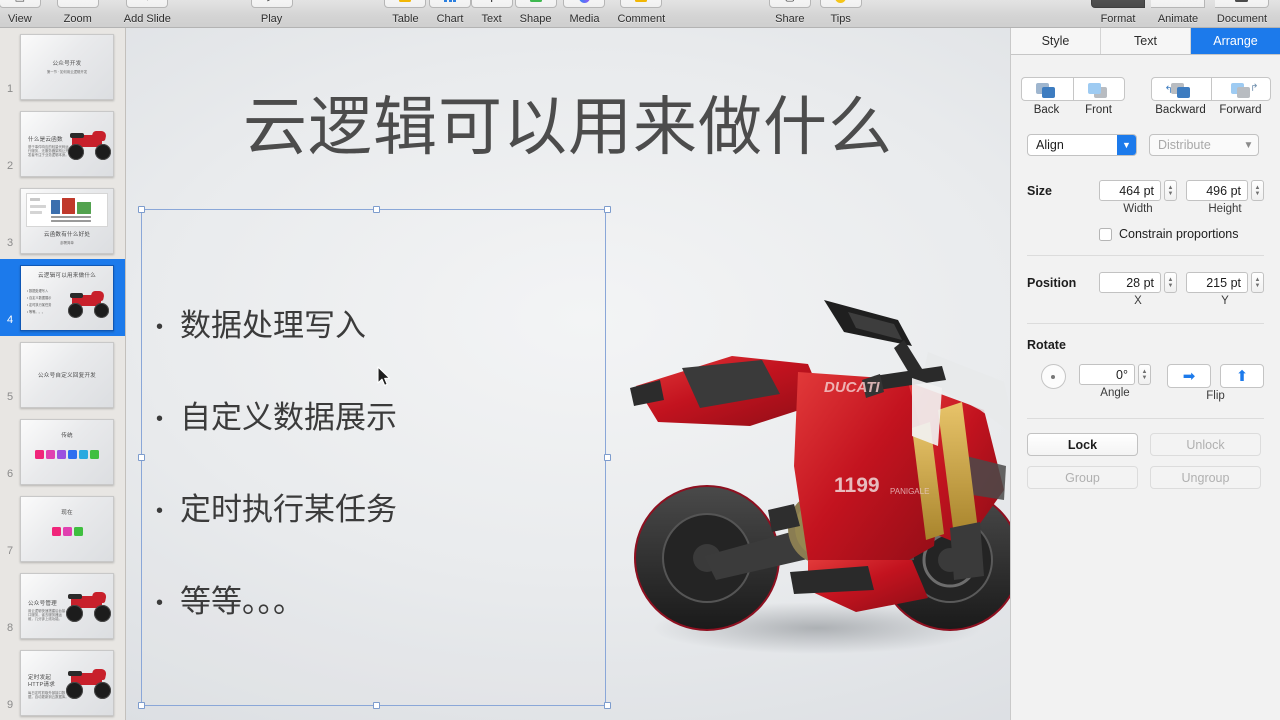 The width and height of the screenshot is (1280, 720). What do you see at coordinates (48, 298) in the screenshot?
I see `thumb-bullet: 自定义数据展示` at bounding box center [48, 298].